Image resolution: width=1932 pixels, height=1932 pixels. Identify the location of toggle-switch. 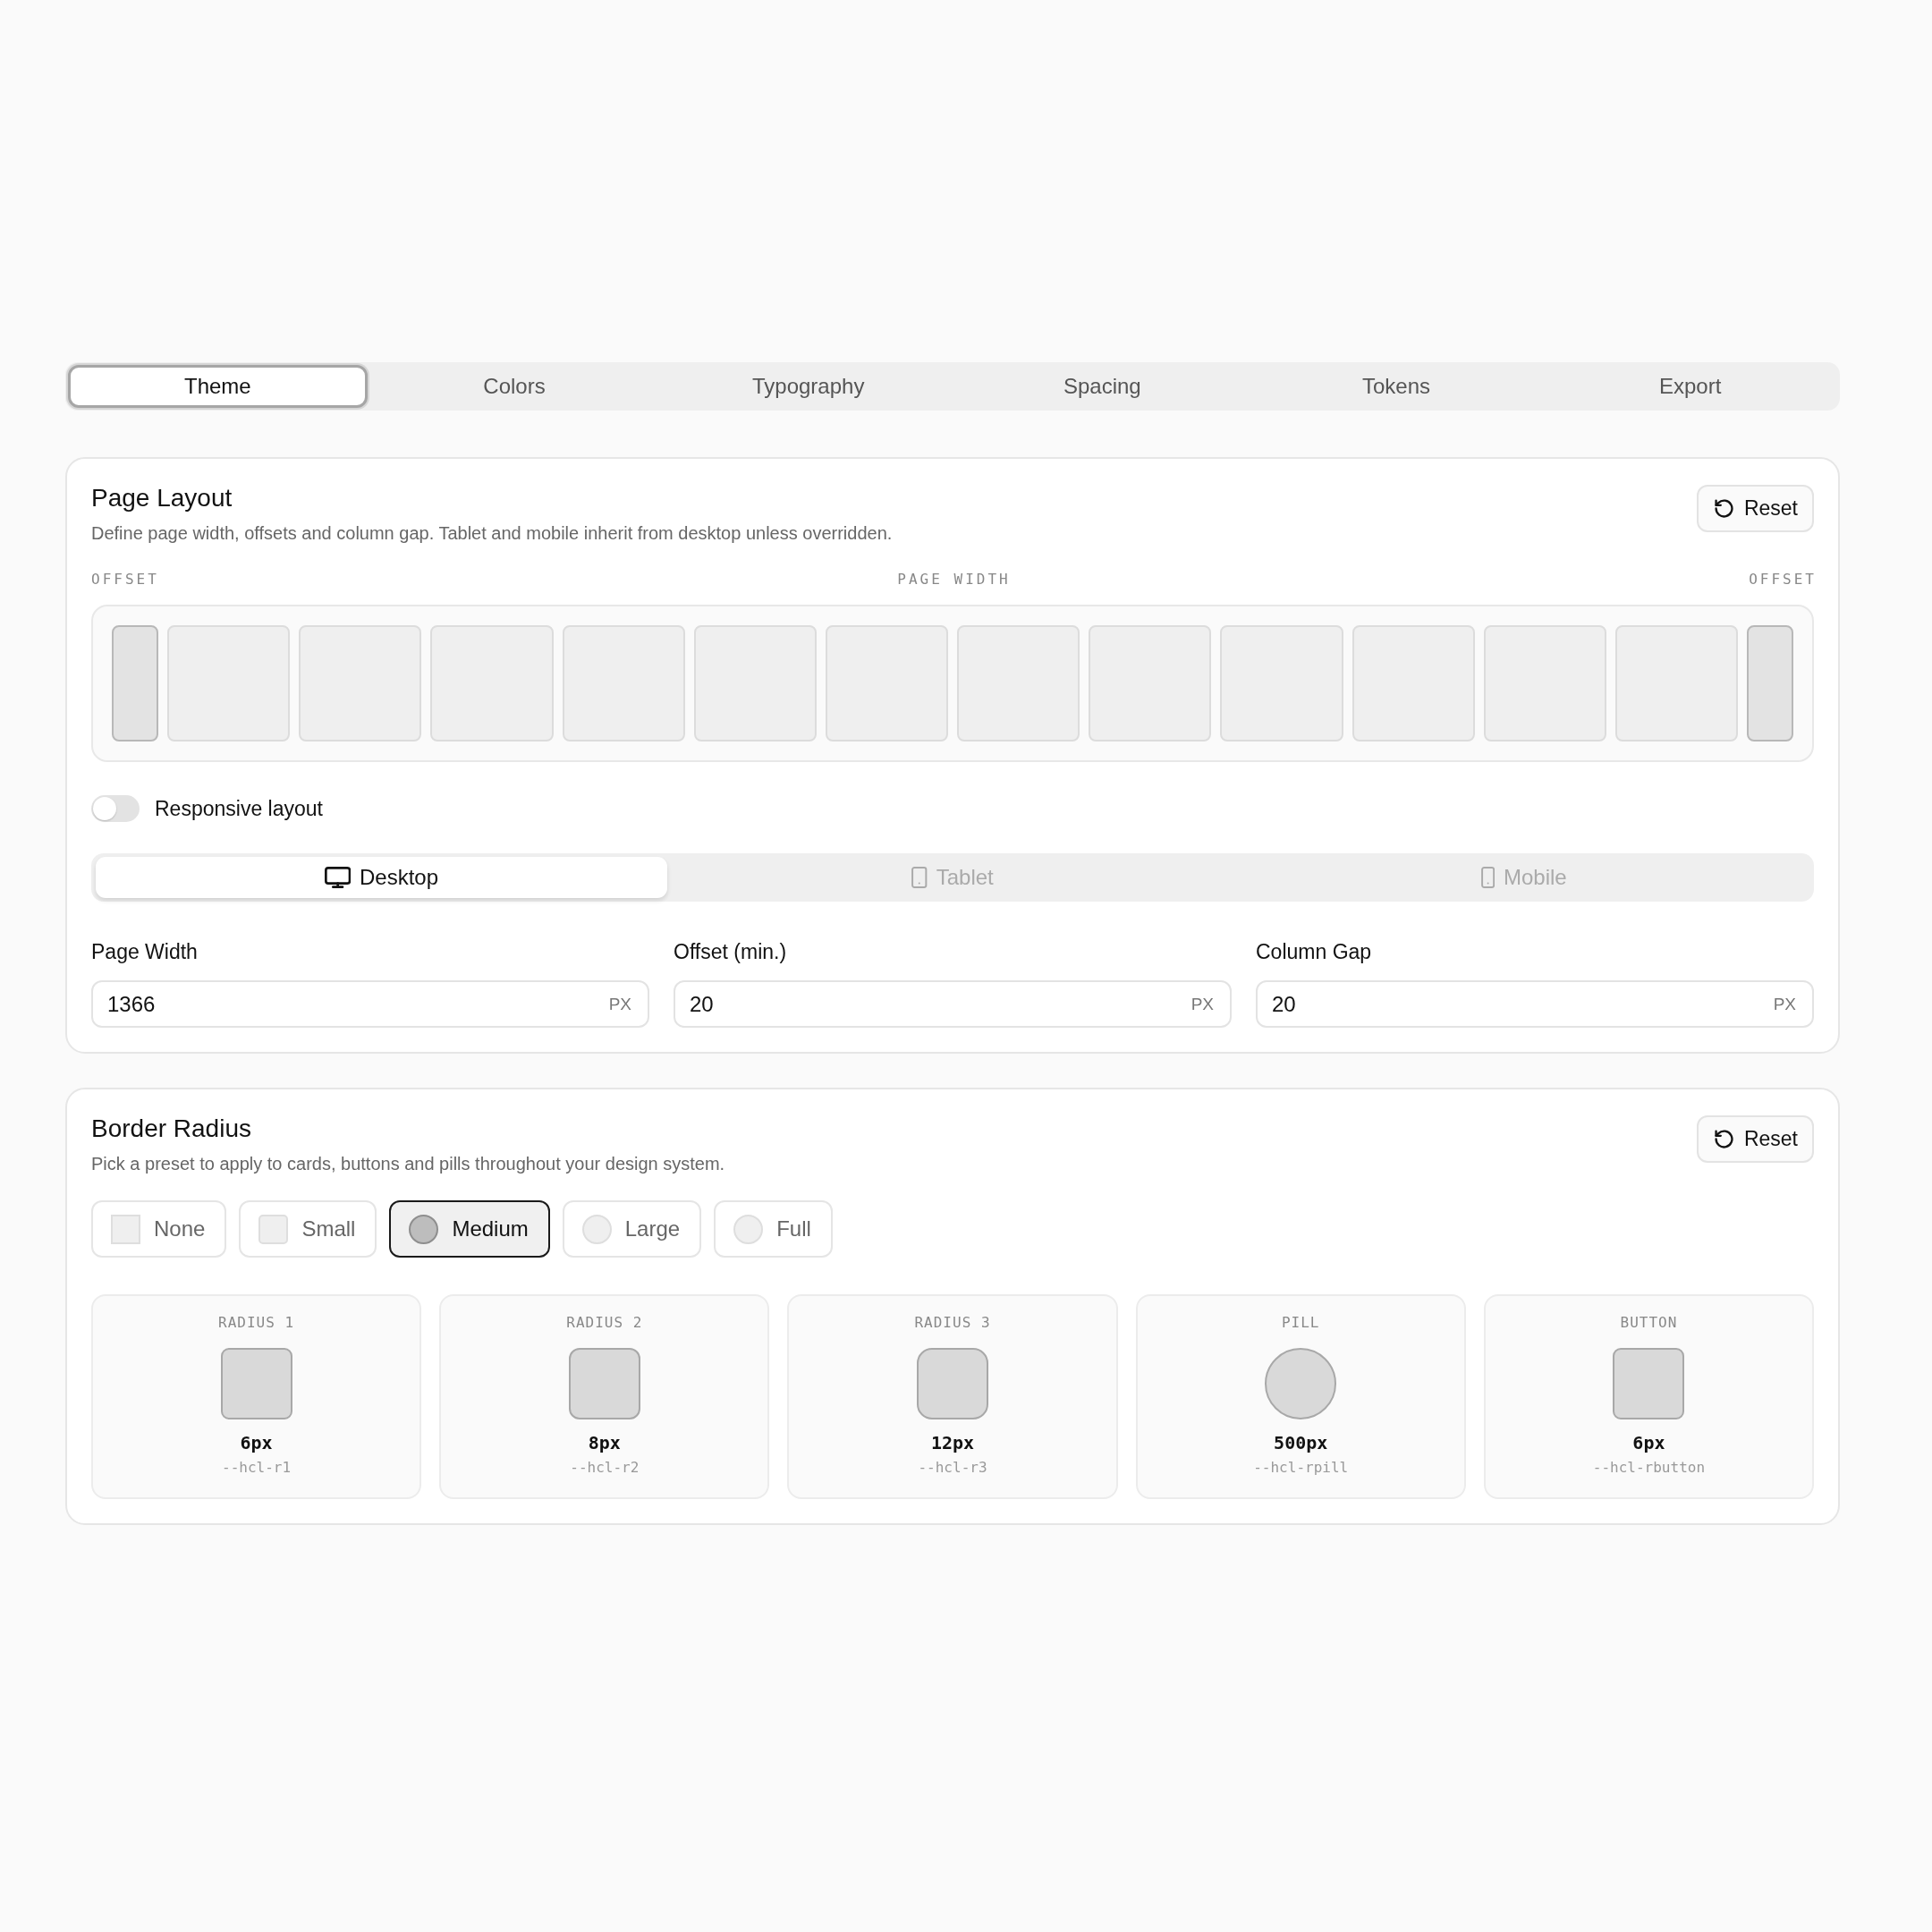
(115, 808).